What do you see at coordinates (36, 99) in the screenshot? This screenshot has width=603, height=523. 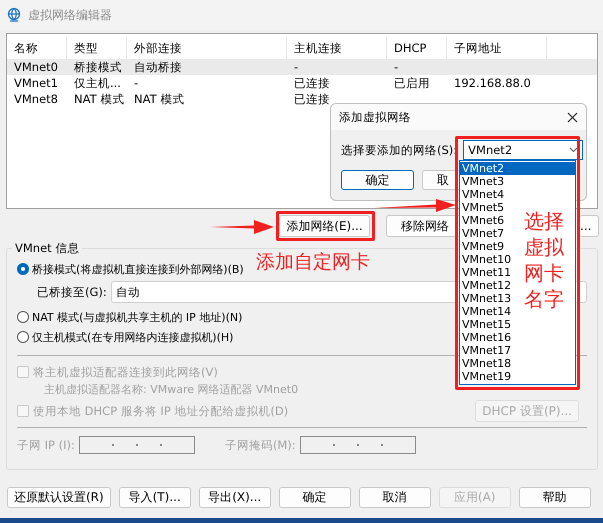 I see `table-cell-text: VMnet8` at bounding box center [36, 99].